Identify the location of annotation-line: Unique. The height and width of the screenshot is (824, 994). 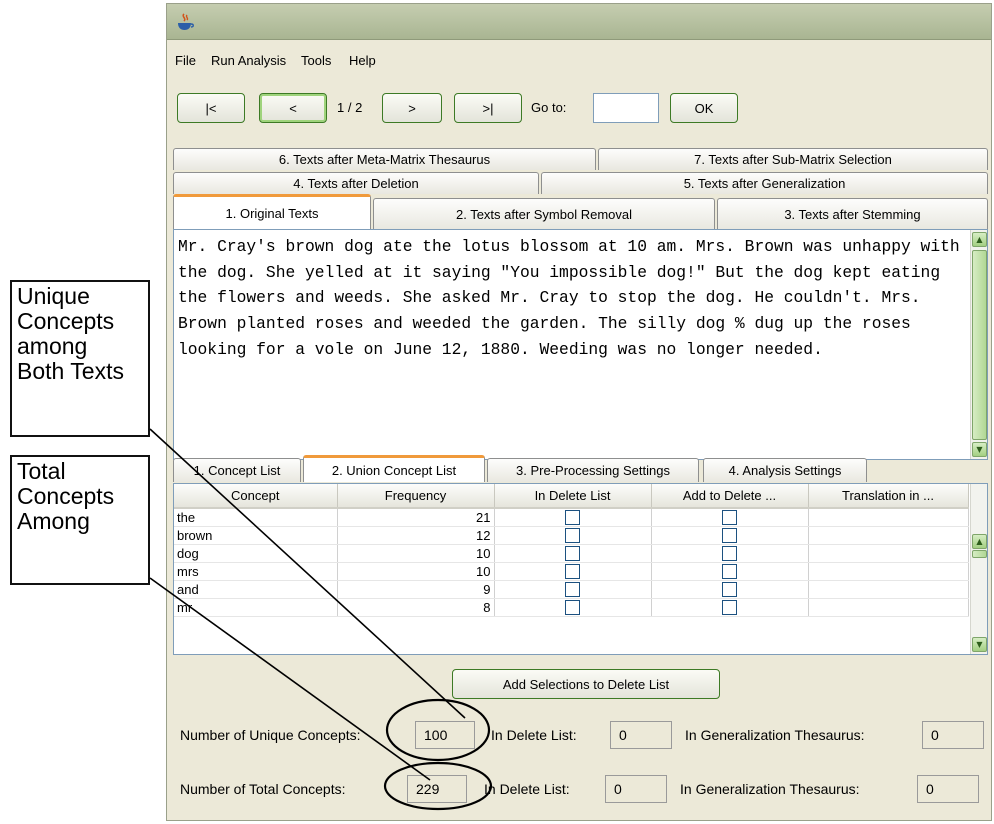
(53, 296).